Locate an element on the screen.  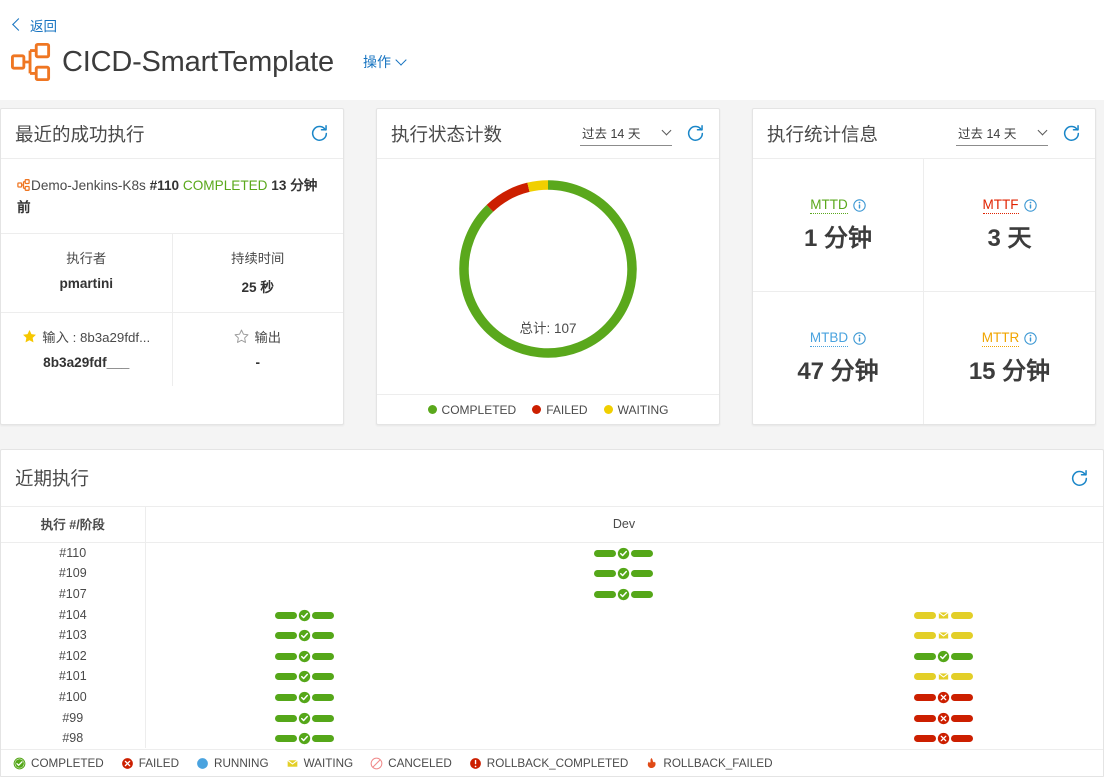
table-row: #110 is located at coordinates (552, 553).